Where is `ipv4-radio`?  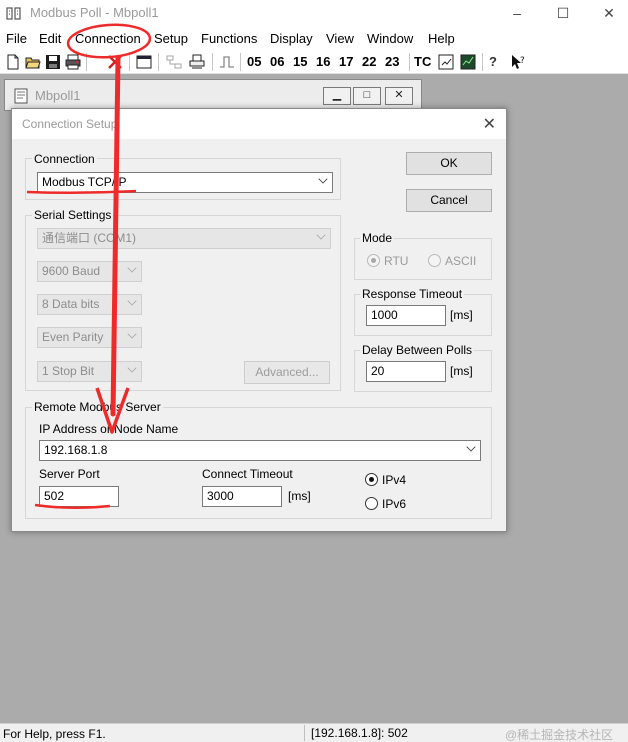 ipv4-radio is located at coordinates (371, 479).